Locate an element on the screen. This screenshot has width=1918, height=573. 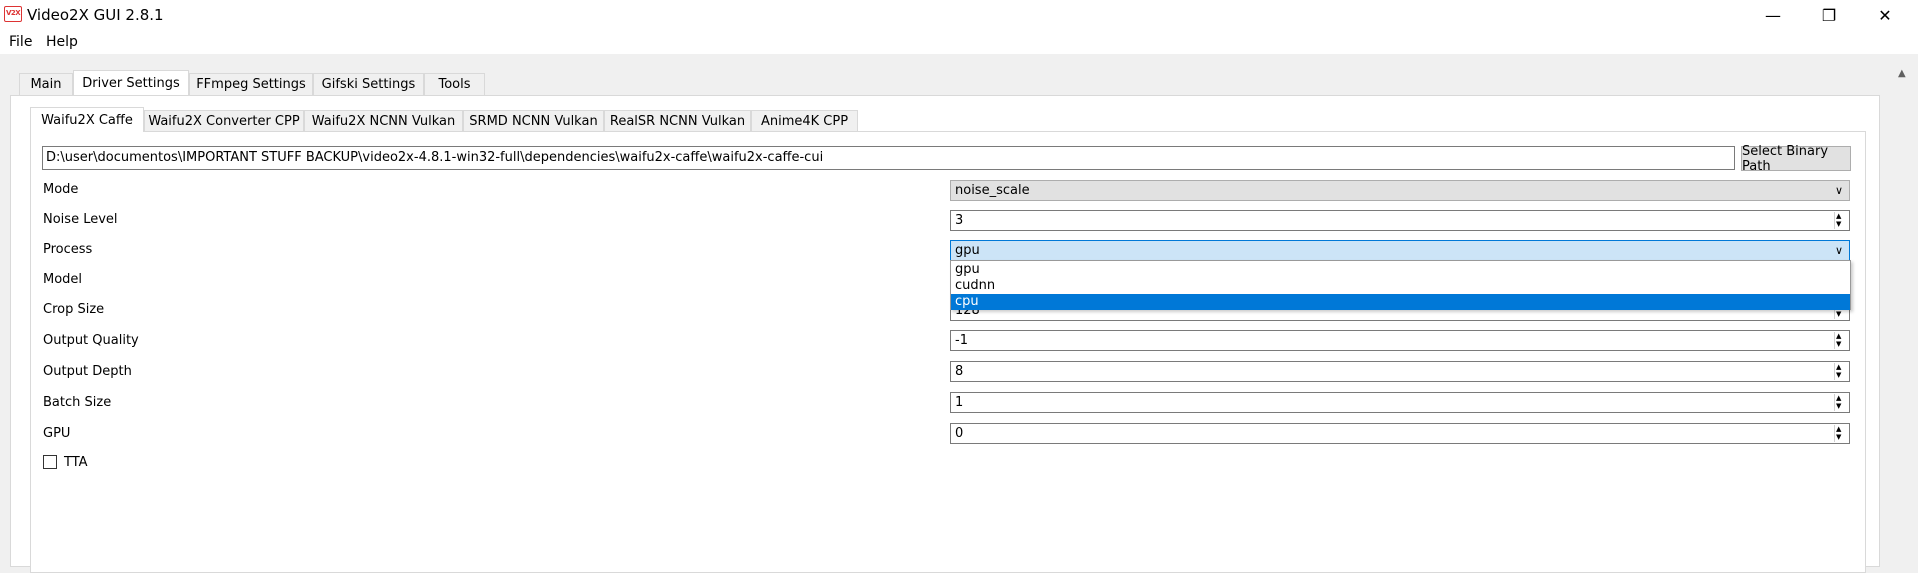
app-logo-icon: V2X is located at coordinates (13, 14).